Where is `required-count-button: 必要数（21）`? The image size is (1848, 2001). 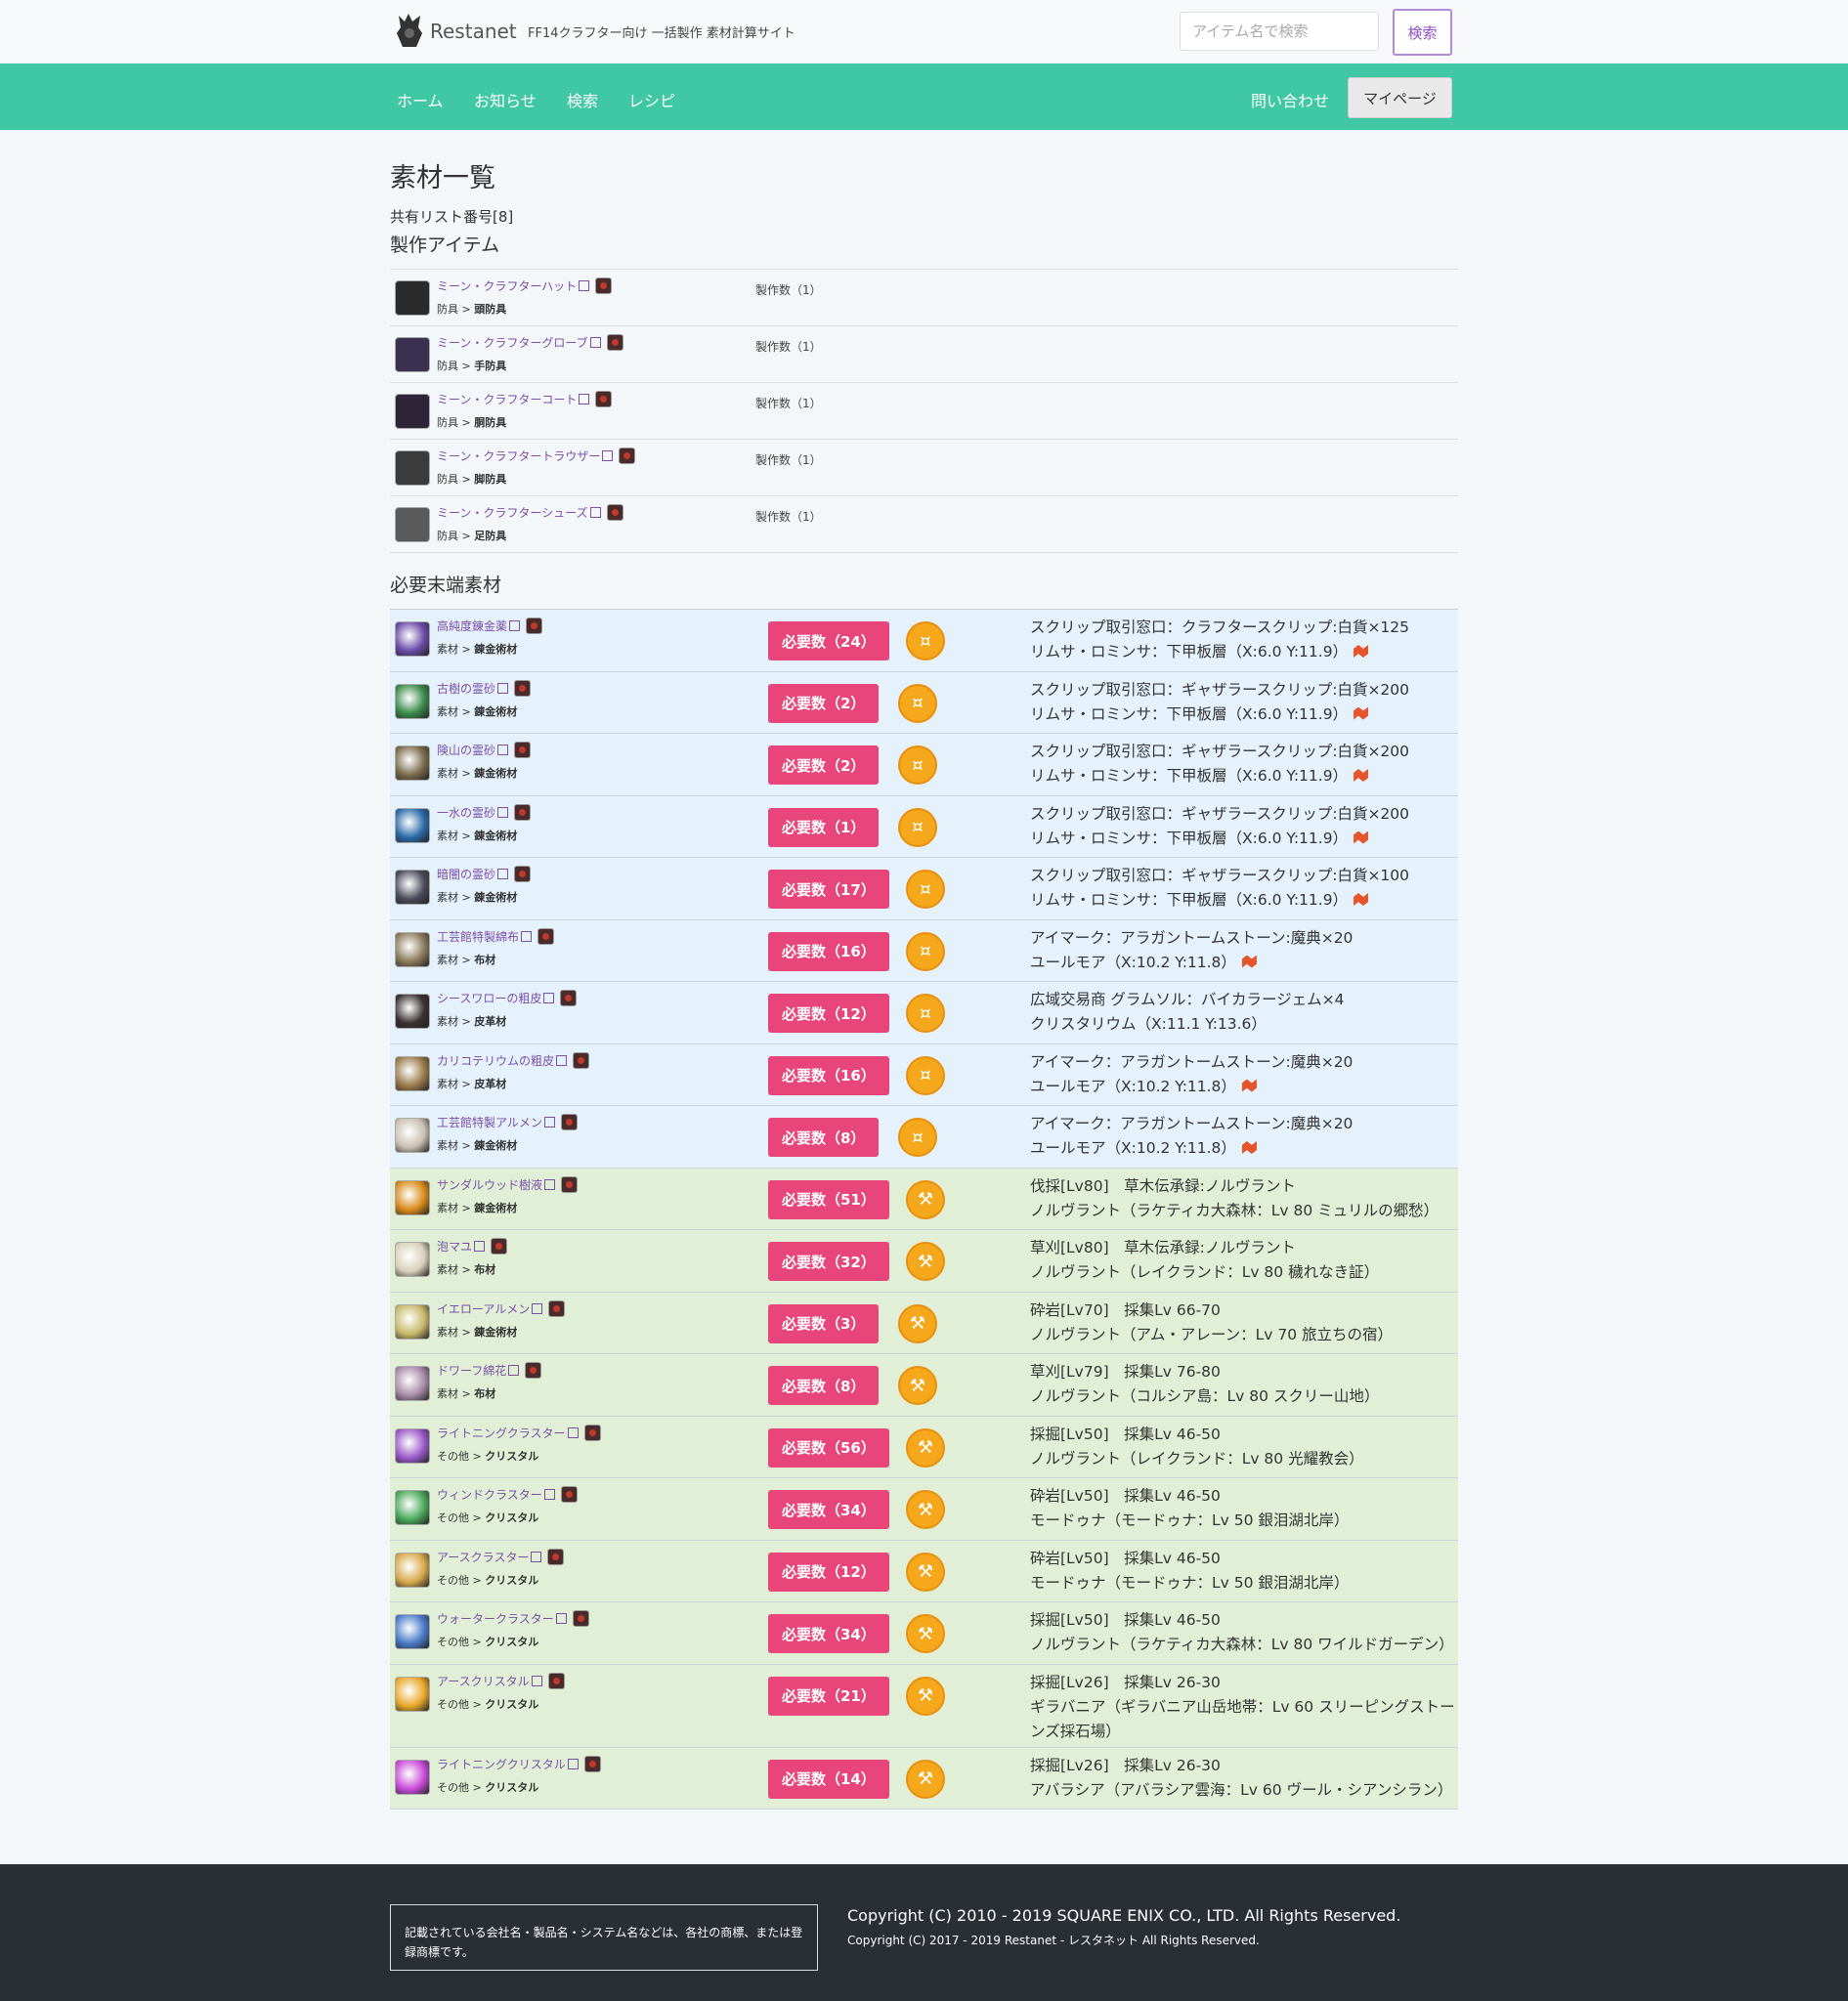 required-count-button: 必要数（21） is located at coordinates (829, 1696).